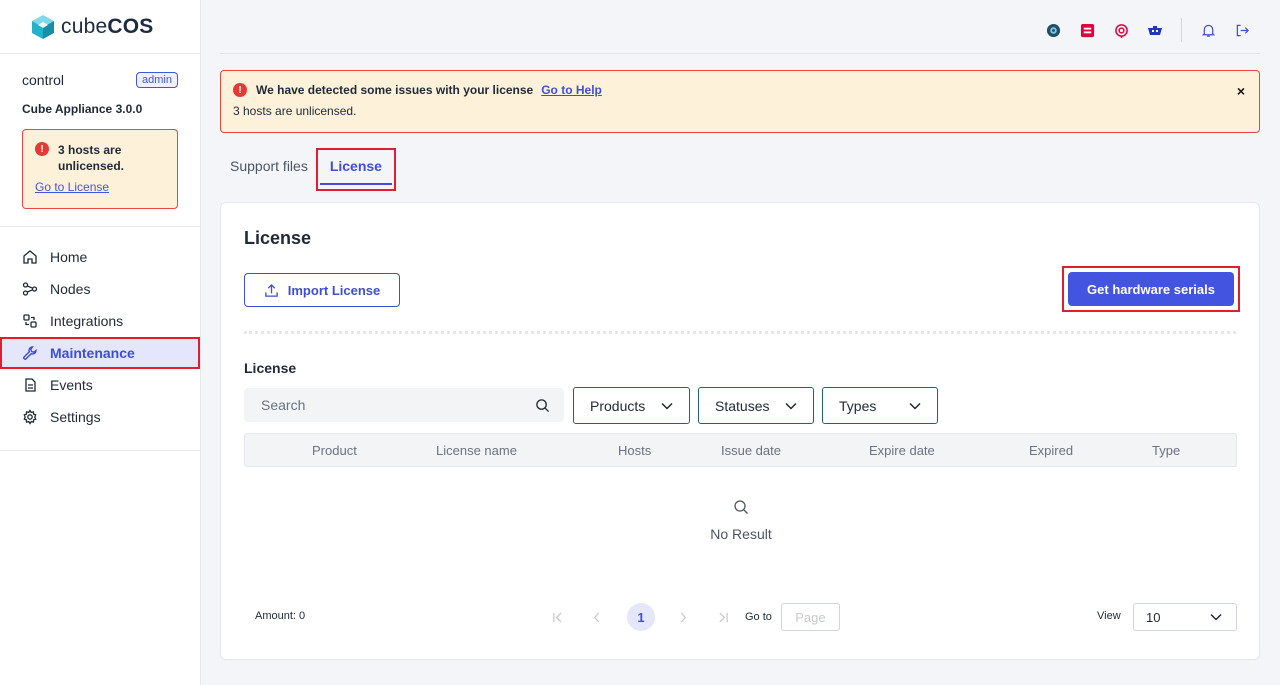  What do you see at coordinates (100, 289) in the screenshot?
I see `sidebar-item-nodes: Nodes` at bounding box center [100, 289].